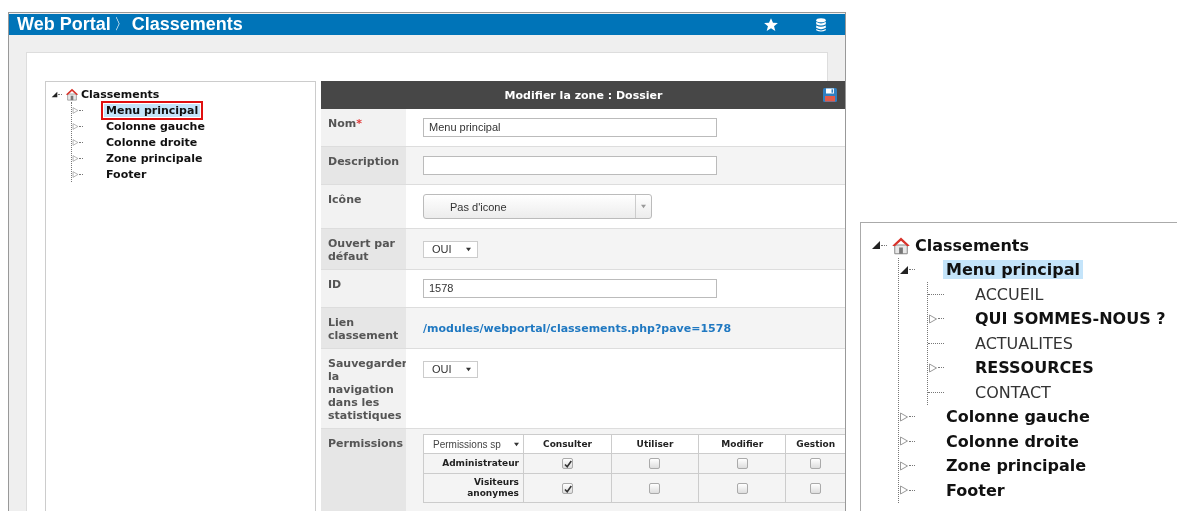  Describe the element at coordinates (655, 444) in the screenshot. I see `column-header: Utiliser` at that location.